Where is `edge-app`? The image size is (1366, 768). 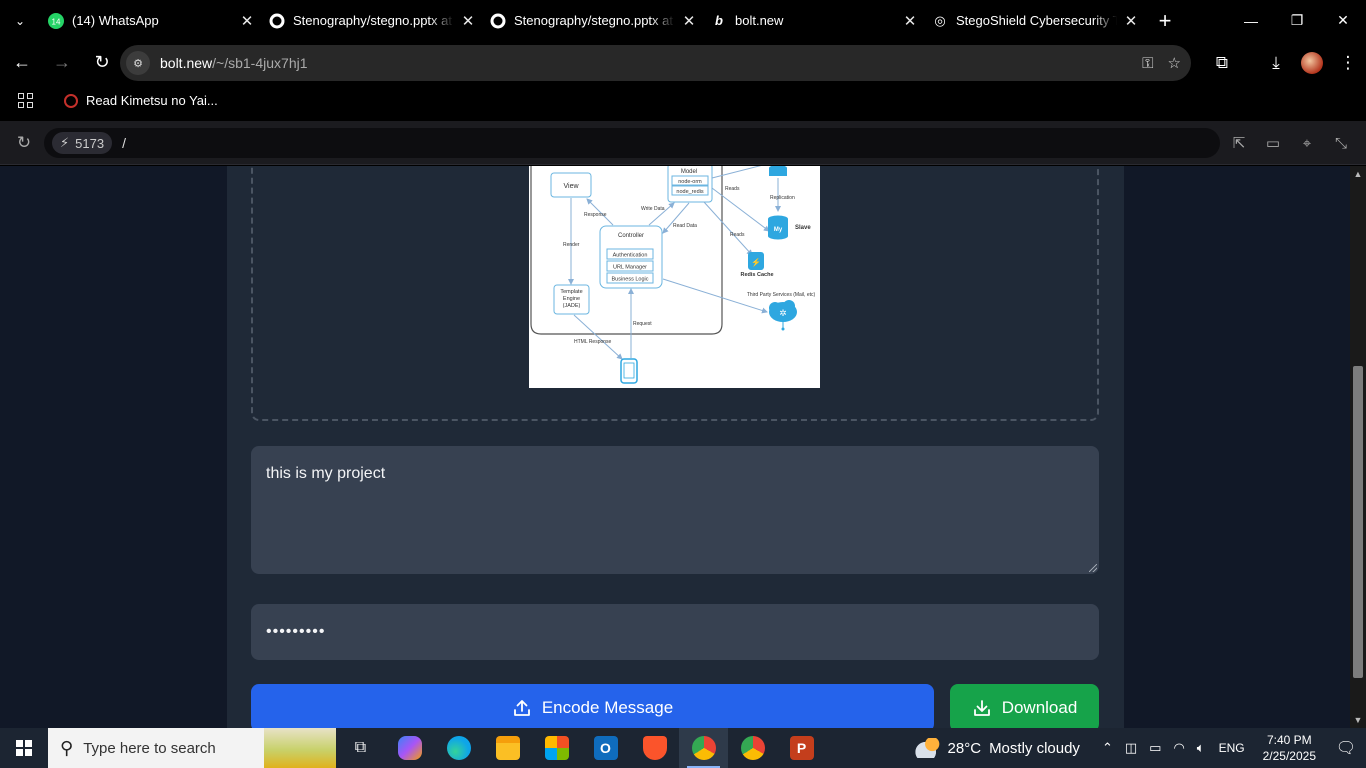
edge-app is located at coordinates (458, 748).